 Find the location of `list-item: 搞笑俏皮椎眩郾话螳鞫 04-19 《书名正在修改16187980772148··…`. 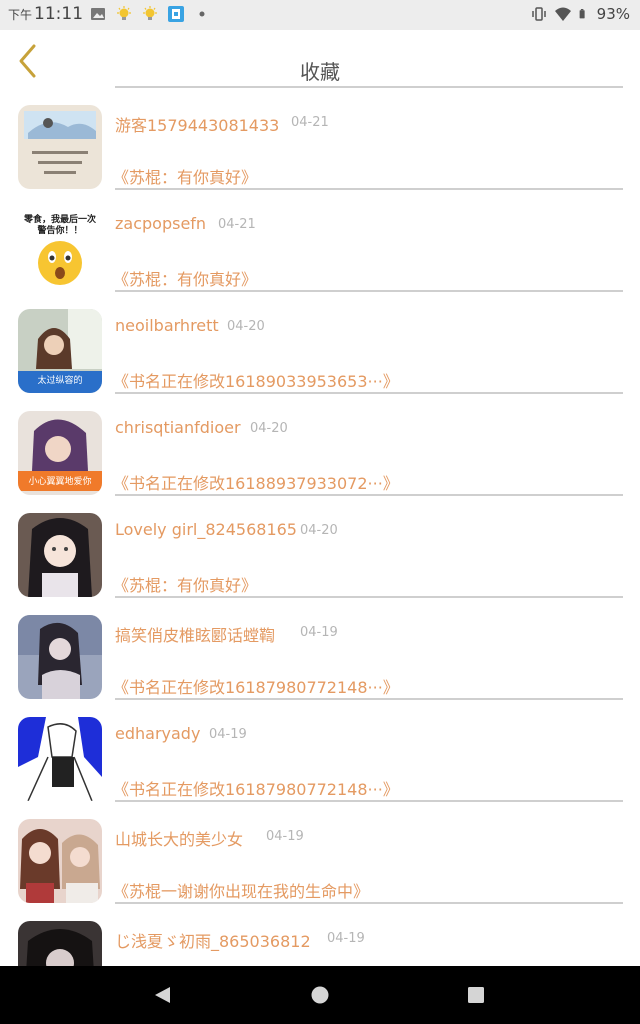

list-item: 搞笑俏皮椎眩郾话螳鞫 04-19 《书名正在修改16187980772148··… is located at coordinates (320, 649).